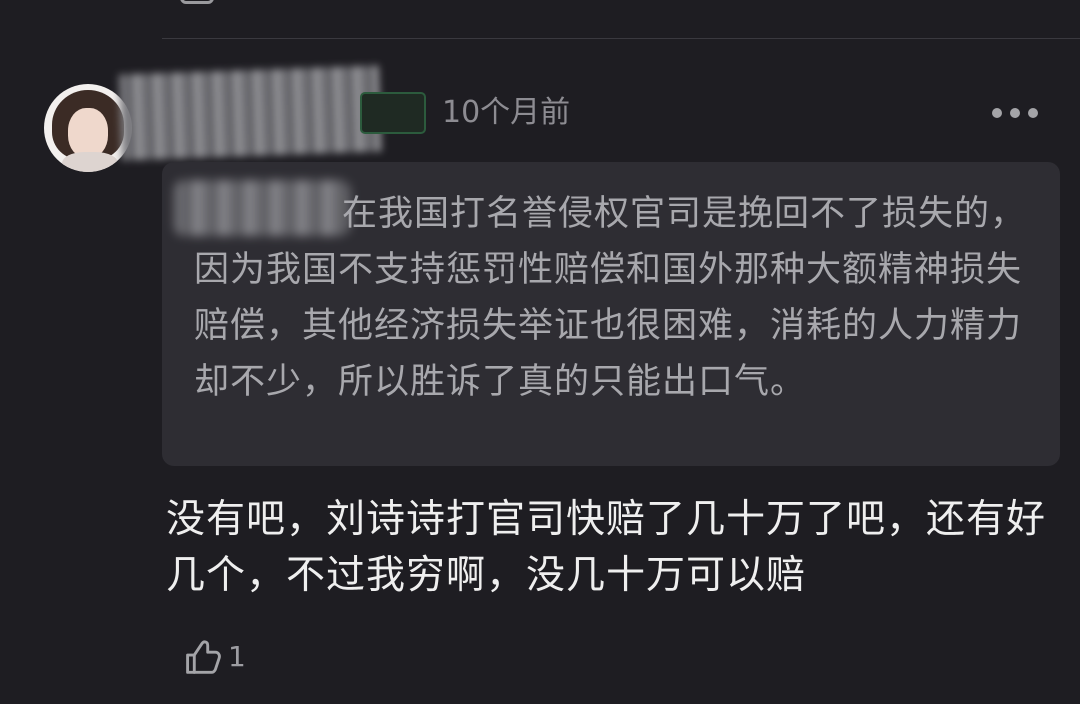  Describe the element at coordinates (606, 547) in the screenshot. I see `reply-text: 没有吧，刘诗诗打官司快赔了几十万了吧，还有好几个，不过我穷啊，没几十万可以赔` at that location.